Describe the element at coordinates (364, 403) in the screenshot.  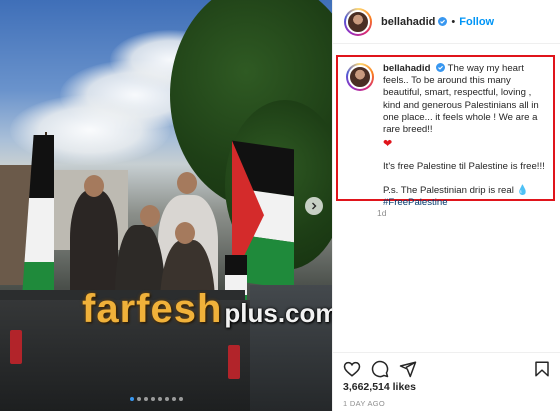
I see `post-date: 1 DAY AGO` at that location.